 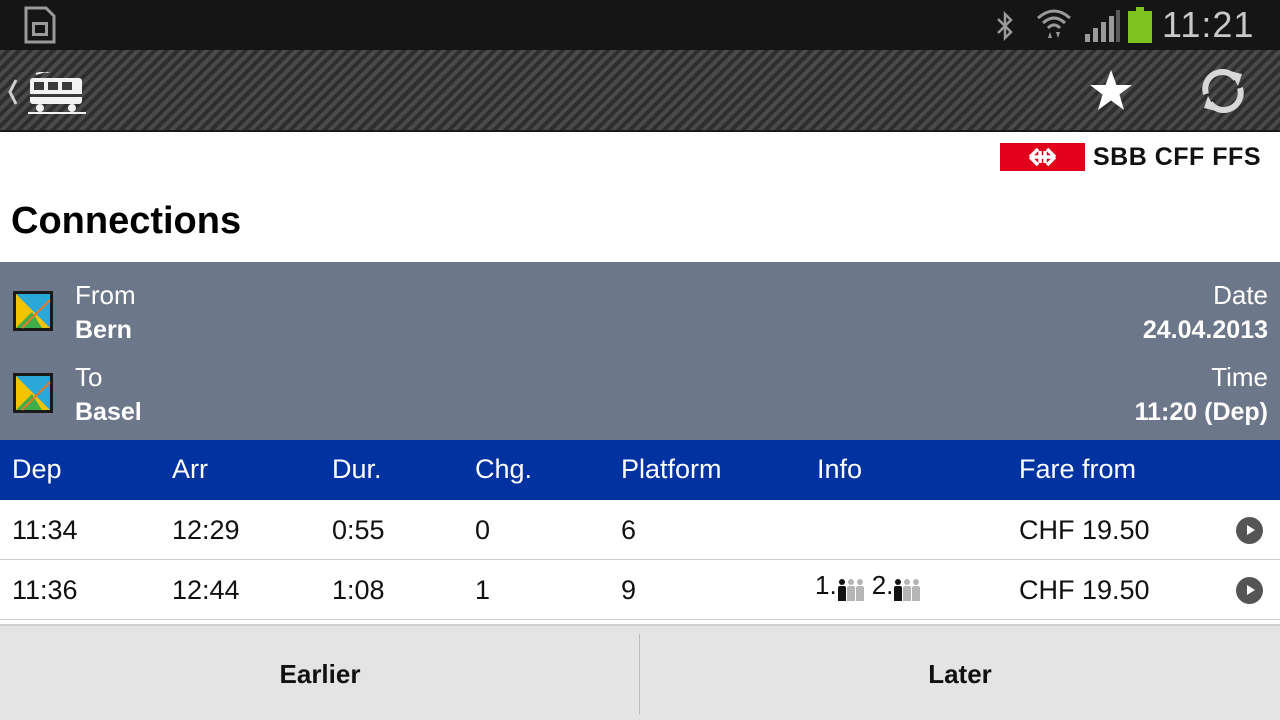 I want to click on earlier-button: Earlier, so click(x=320, y=673).